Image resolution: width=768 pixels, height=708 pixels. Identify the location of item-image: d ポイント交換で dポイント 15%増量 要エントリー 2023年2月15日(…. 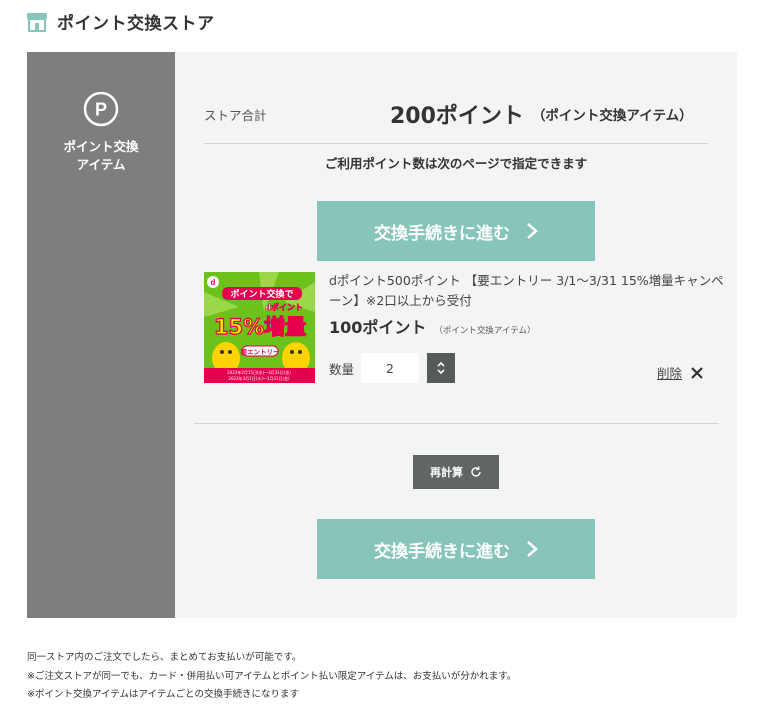
(259, 327).